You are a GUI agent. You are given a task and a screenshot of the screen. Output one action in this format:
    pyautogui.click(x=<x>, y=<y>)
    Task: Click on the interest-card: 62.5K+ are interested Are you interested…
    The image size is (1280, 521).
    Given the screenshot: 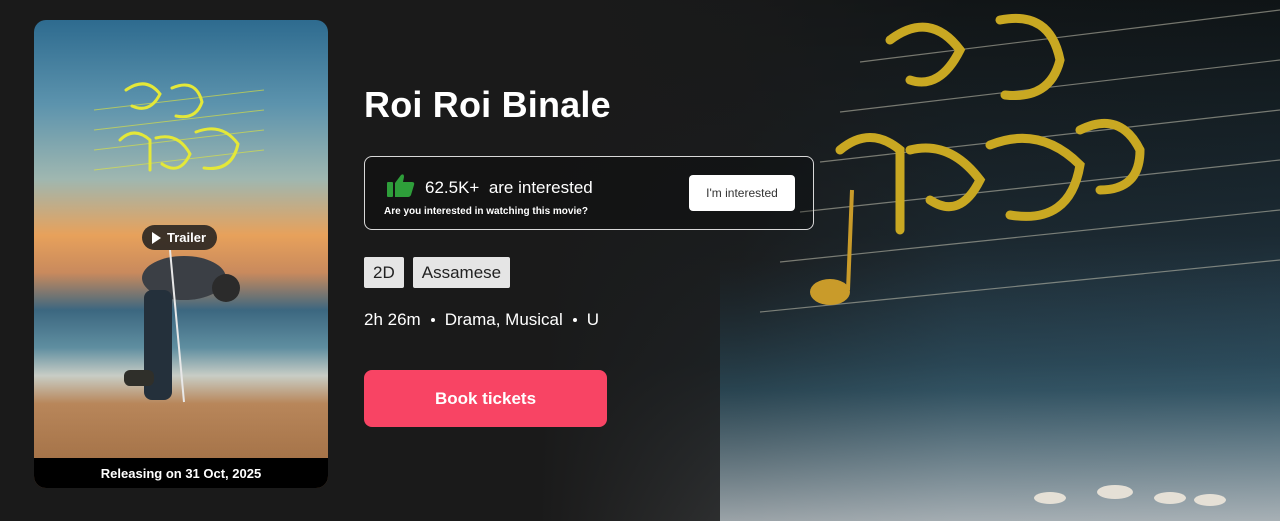 What is the action you would take?
    pyautogui.click(x=589, y=193)
    